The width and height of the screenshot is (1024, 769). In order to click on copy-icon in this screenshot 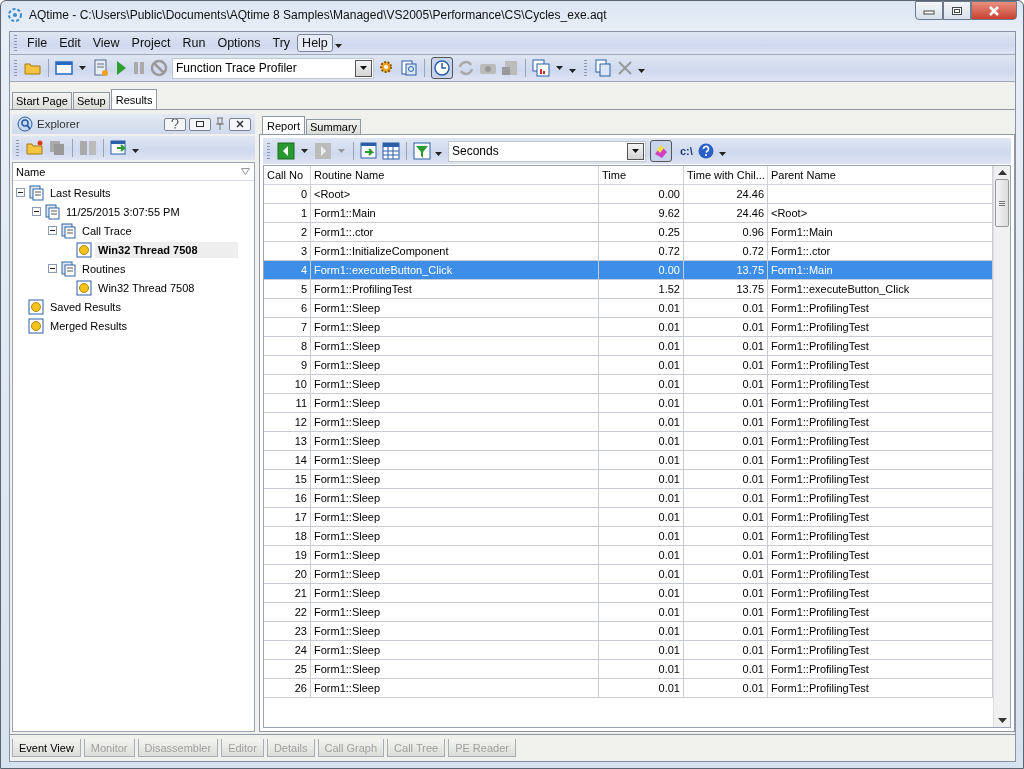, I will do `click(603, 68)`.